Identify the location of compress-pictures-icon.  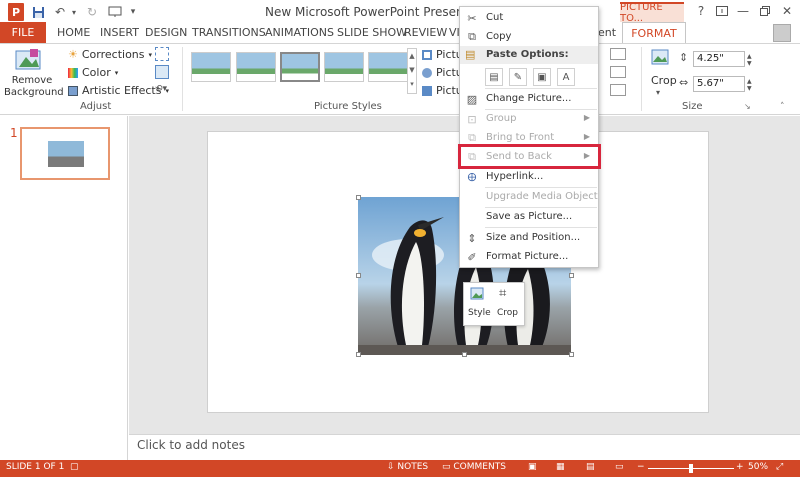
(162, 54).